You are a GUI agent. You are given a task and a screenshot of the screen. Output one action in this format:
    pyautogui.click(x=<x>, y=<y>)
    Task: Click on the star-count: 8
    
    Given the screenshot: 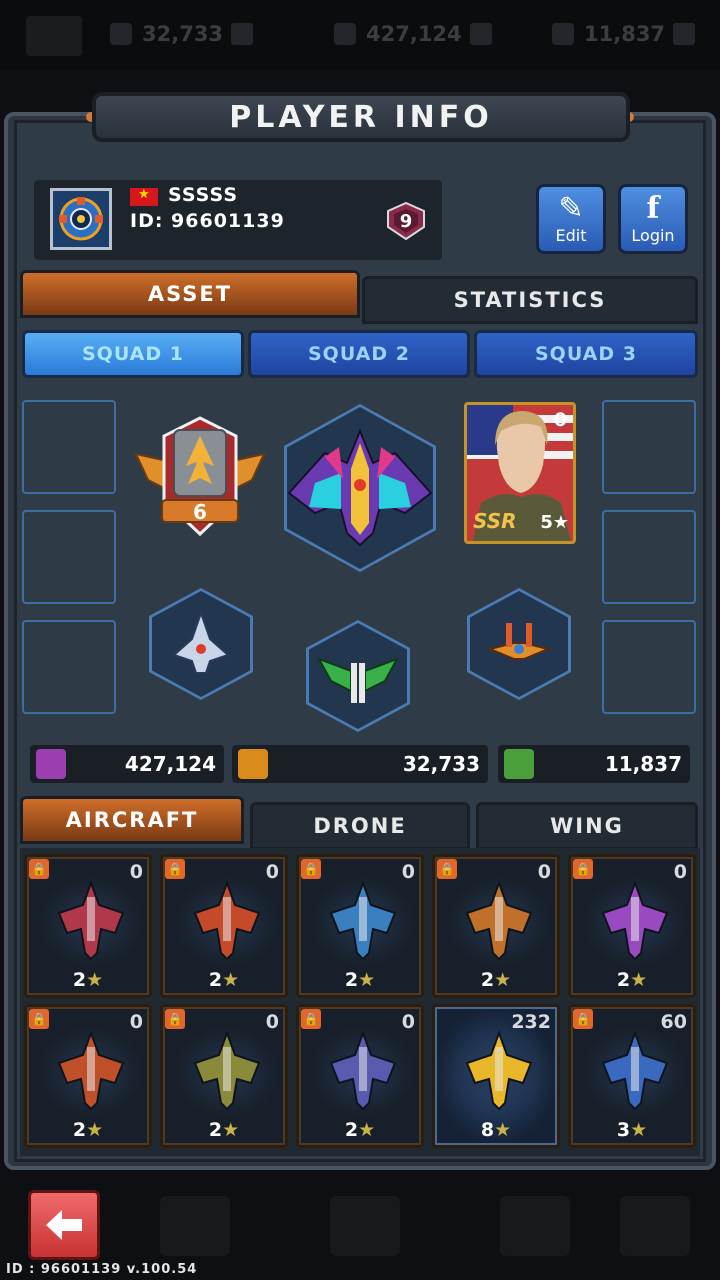 What is the action you would take?
    pyautogui.click(x=487, y=1130)
    